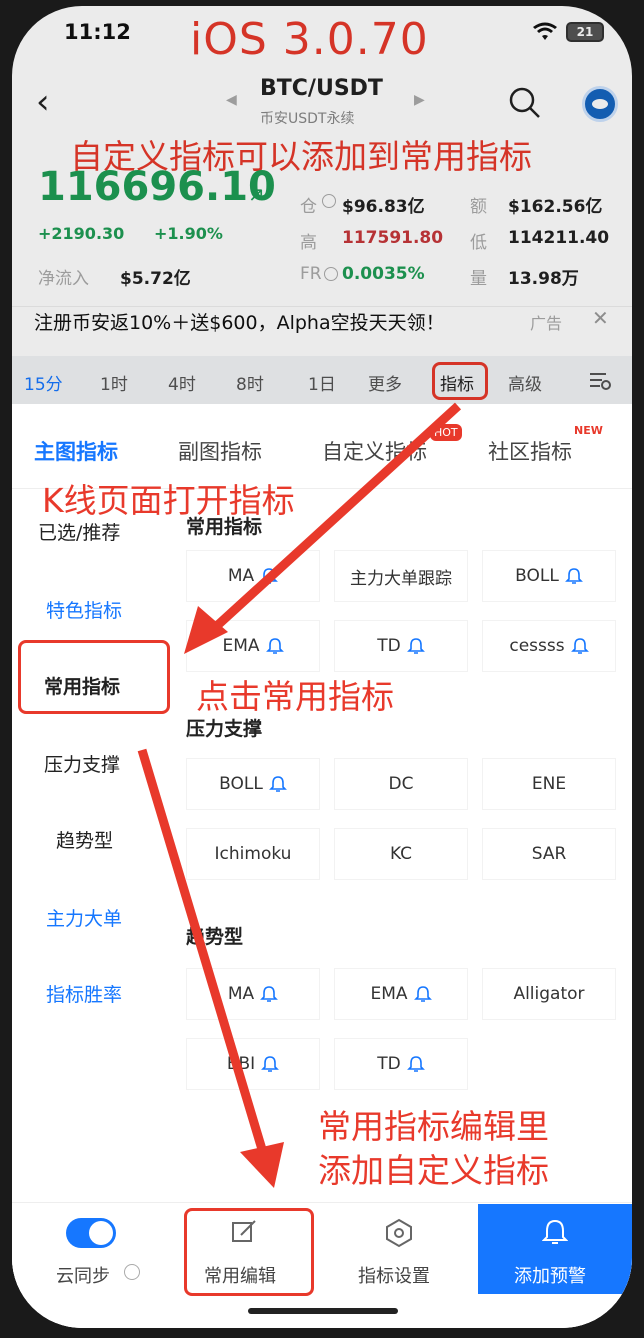 The height and width of the screenshot is (1338, 644). Describe the element at coordinates (333, 520) in the screenshot. I see `arrow-to-common` at that location.